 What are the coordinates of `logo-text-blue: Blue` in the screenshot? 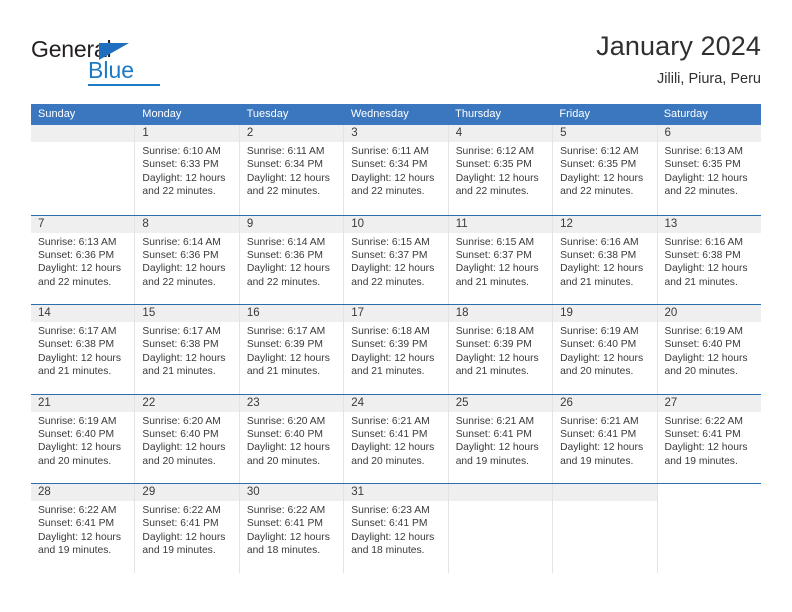 It's located at (111, 70).